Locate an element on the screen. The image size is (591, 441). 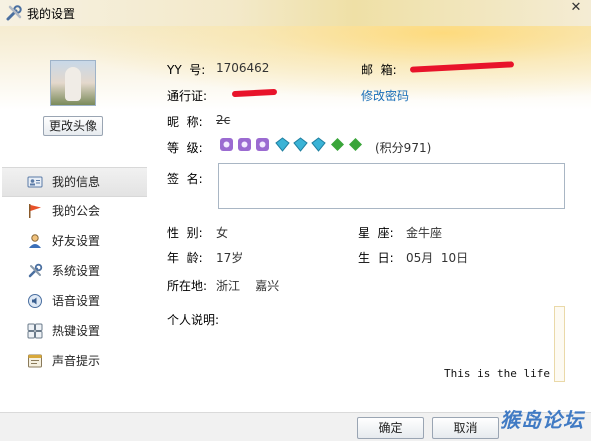
signature-input is located at coordinates (391, 186).